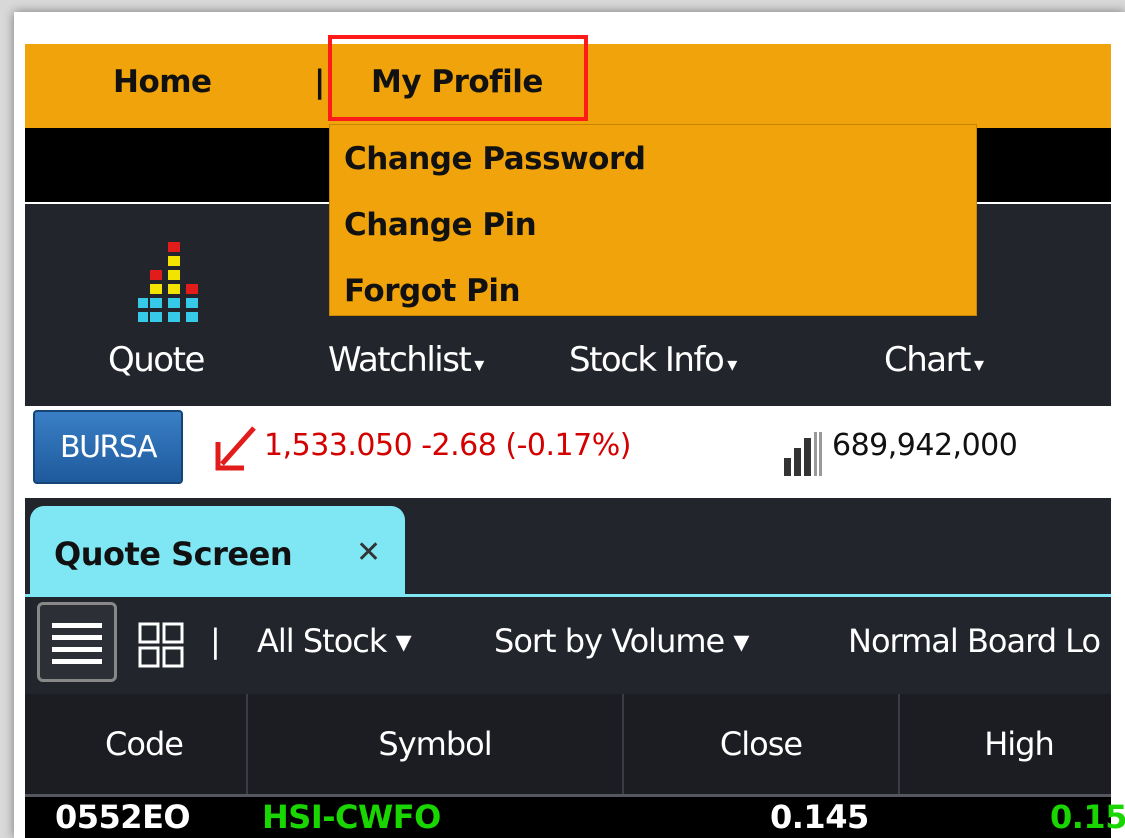  I want to click on column-header-code: Code, so click(145, 744).